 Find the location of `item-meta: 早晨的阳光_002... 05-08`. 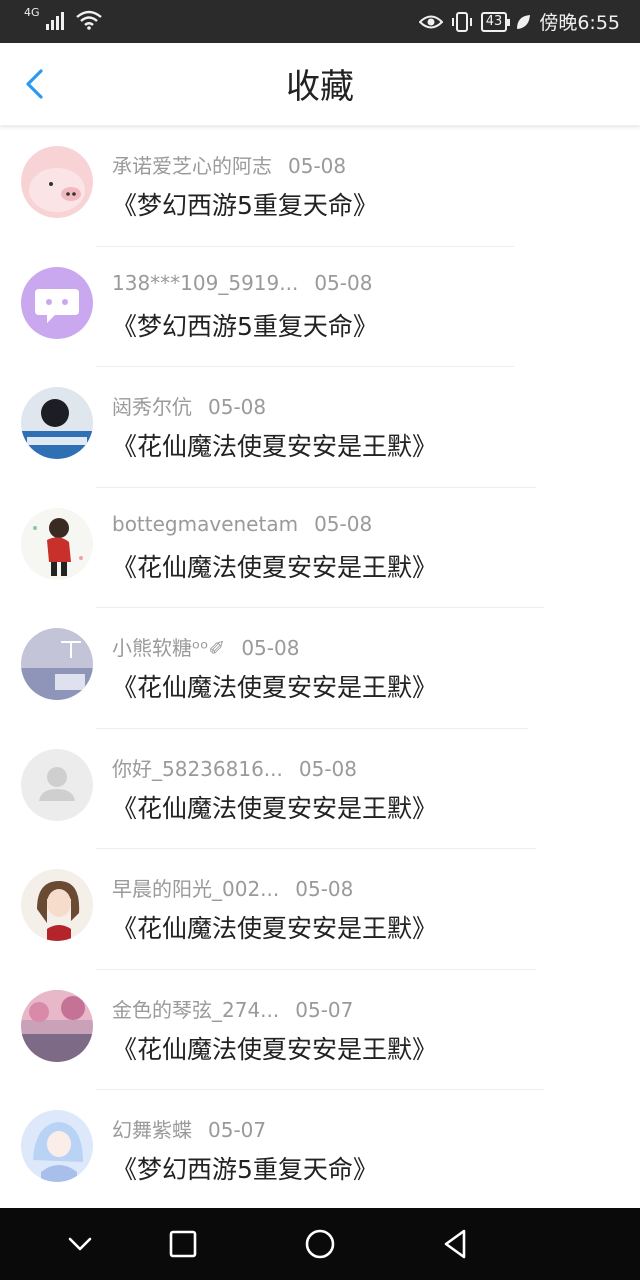

item-meta: 早晨的阳光_002... 05-08 is located at coordinates (232, 887).